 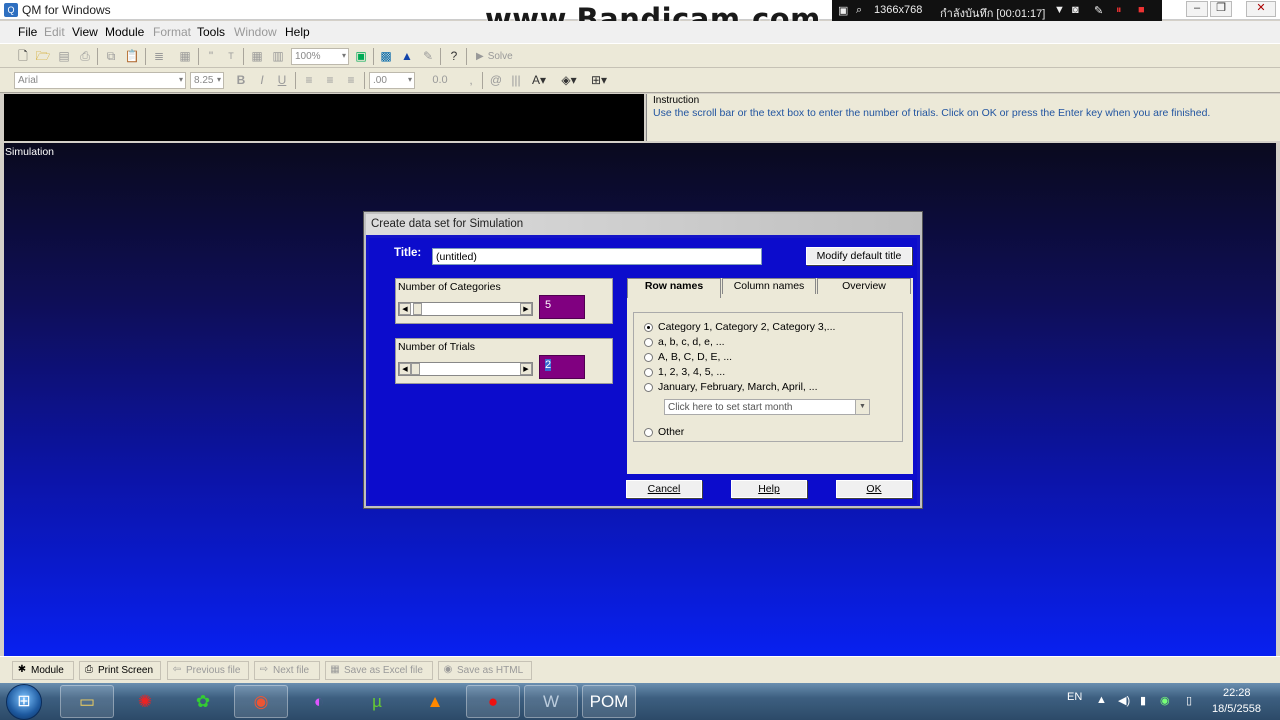 I want to click on pencil-icon: ✎, so click(x=1098, y=10).